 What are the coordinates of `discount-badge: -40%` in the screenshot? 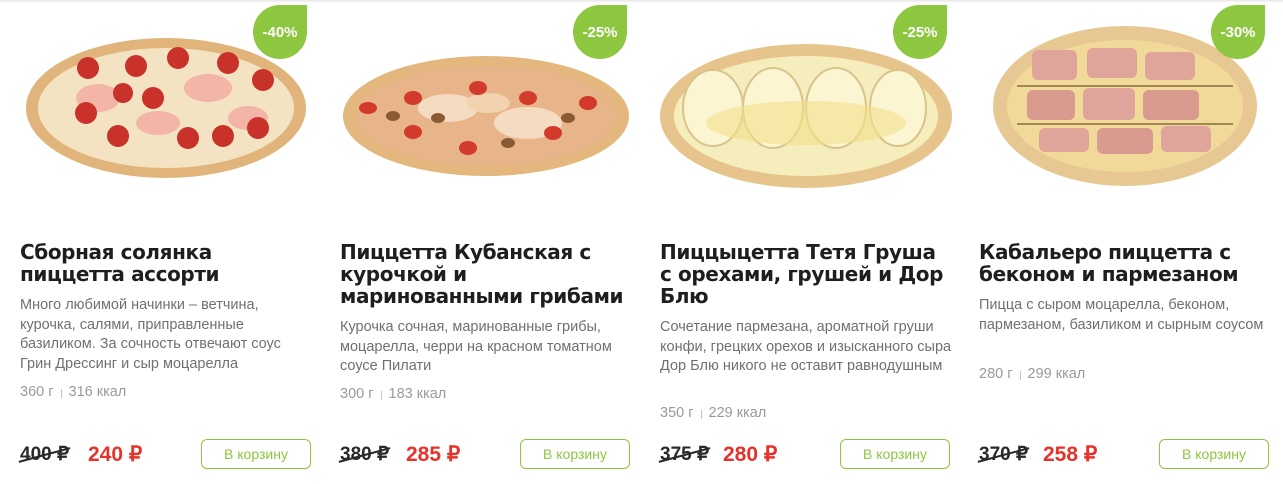 It's located at (280, 32).